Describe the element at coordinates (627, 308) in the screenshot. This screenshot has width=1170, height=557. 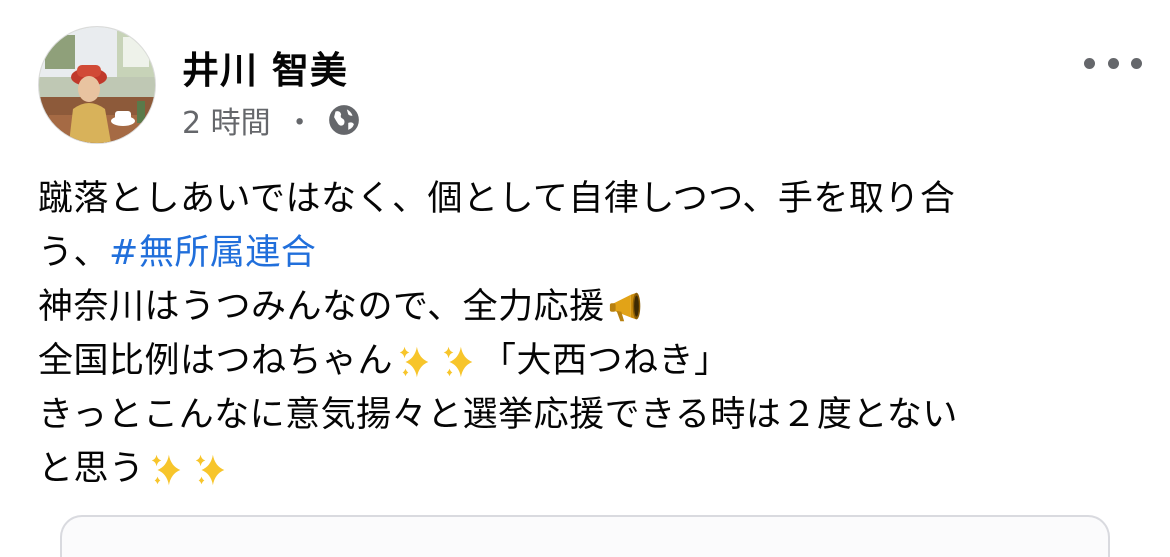
I see `megaphone-emoji` at that location.